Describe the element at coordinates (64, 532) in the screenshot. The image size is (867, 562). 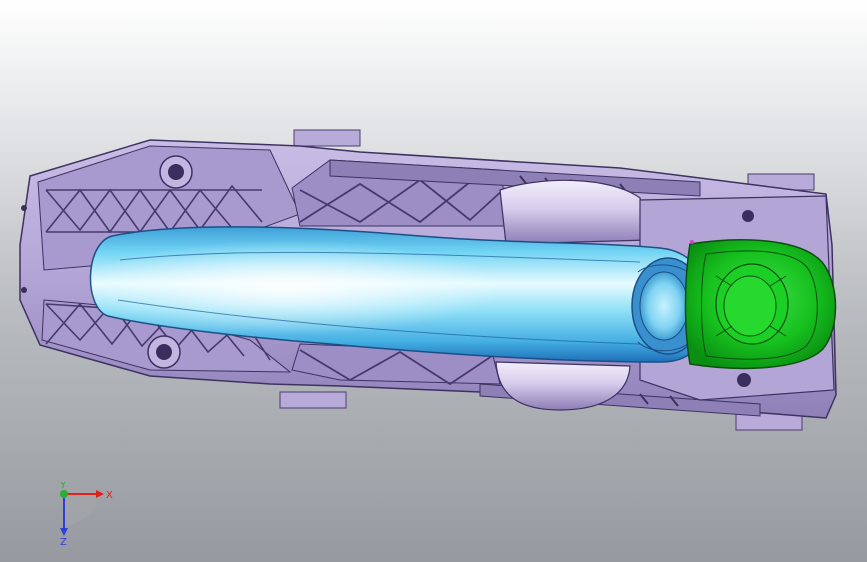
I see `z-axis-arrowhead` at that location.